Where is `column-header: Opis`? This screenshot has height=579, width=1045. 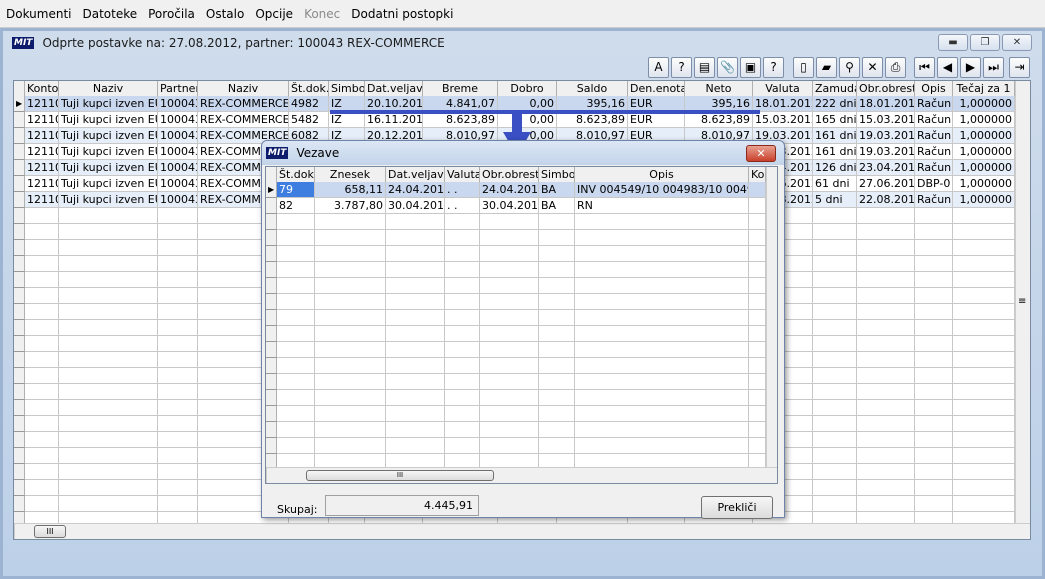 column-header: Opis is located at coordinates (662, 175).